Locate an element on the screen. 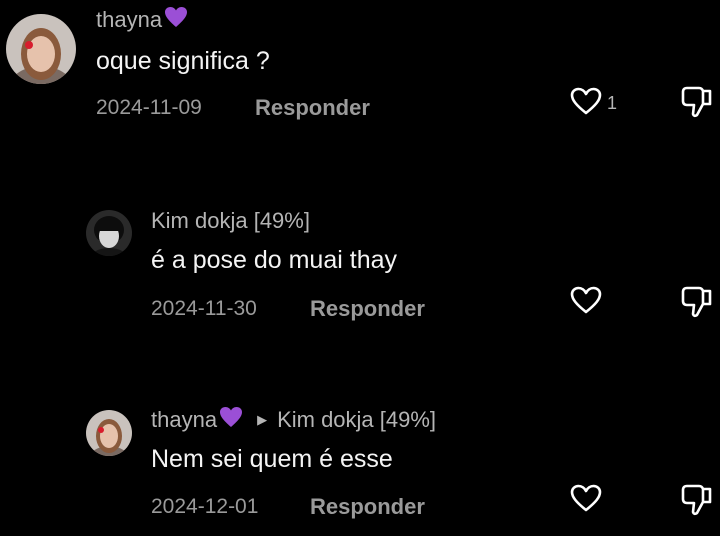 This screenshot has width=720, height=536. comment-date: 2024-11-09 is located at coordinates (149, 107).